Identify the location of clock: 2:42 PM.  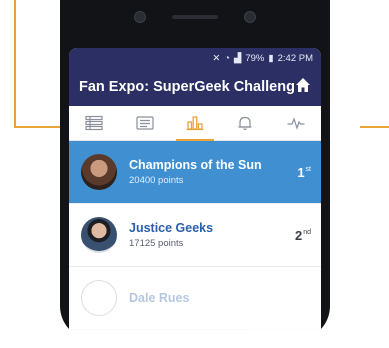
(295, 58).